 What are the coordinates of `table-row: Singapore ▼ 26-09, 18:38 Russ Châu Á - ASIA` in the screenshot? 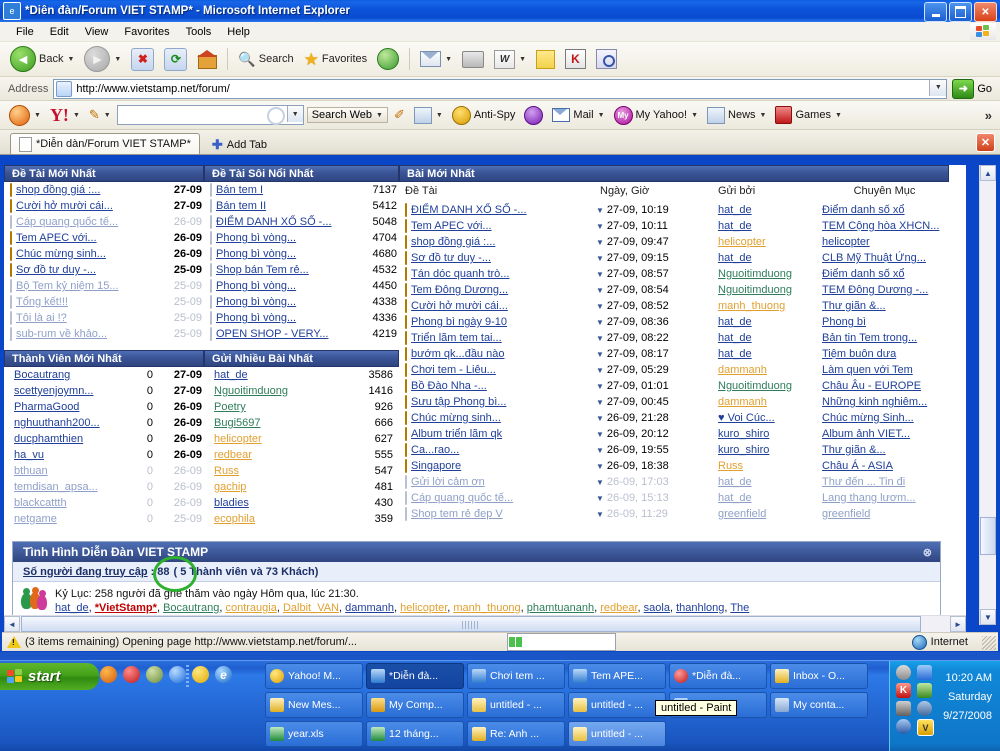 It's located at (674, 466).